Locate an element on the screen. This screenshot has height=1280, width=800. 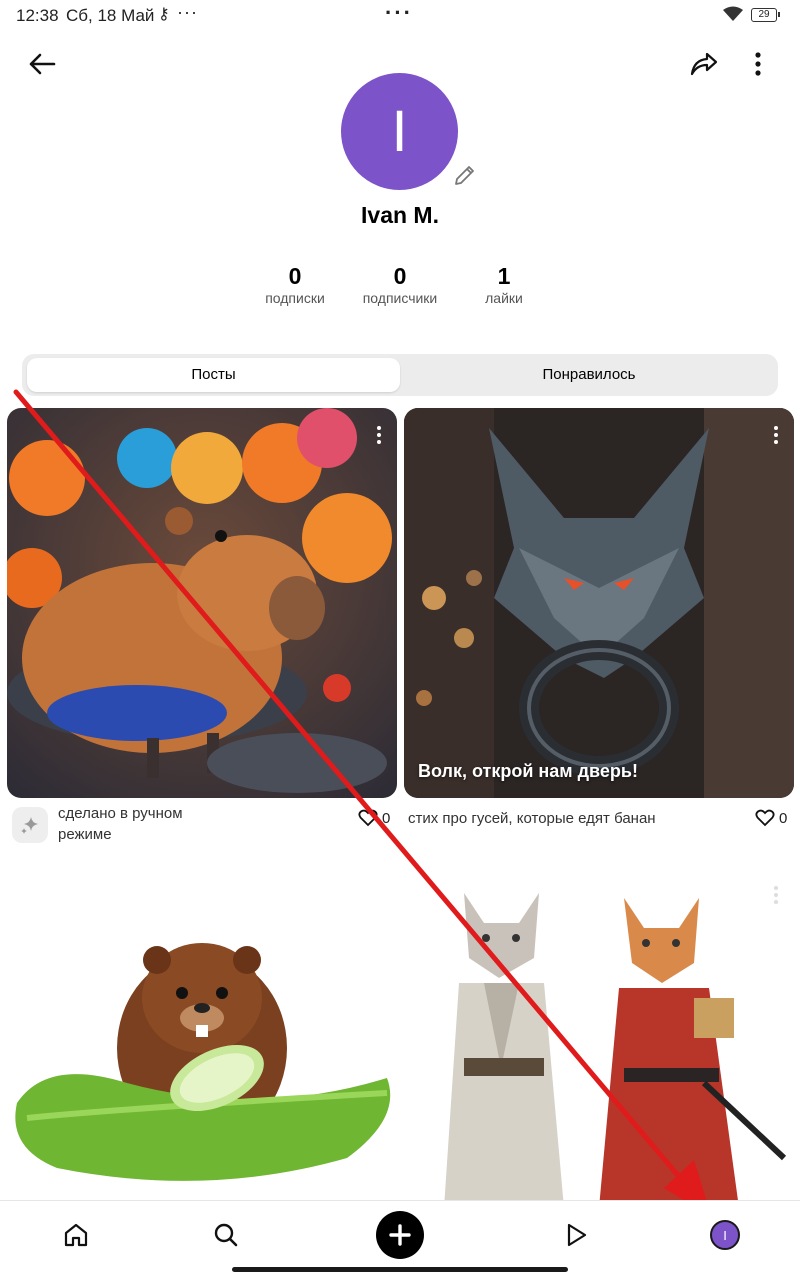
arrow-left-icon is located at coordinates (42, 64).